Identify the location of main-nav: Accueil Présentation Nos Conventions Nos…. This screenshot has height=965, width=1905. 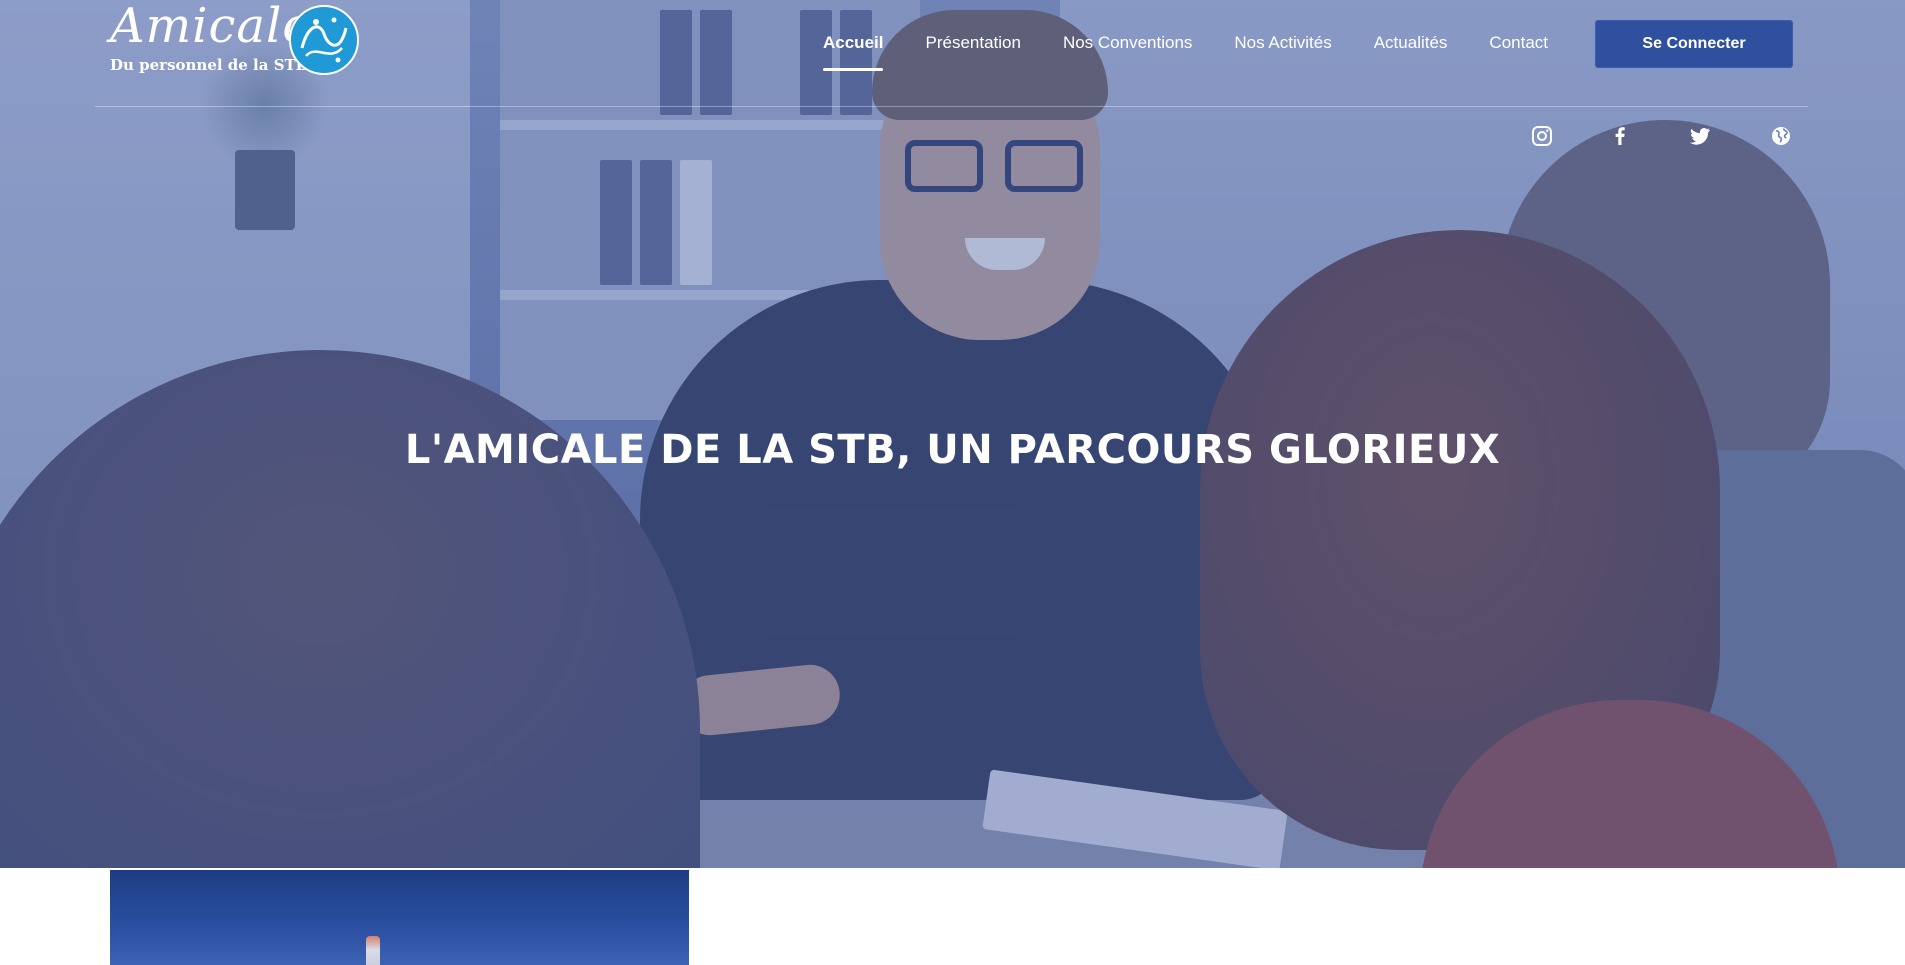
(1196, 51).